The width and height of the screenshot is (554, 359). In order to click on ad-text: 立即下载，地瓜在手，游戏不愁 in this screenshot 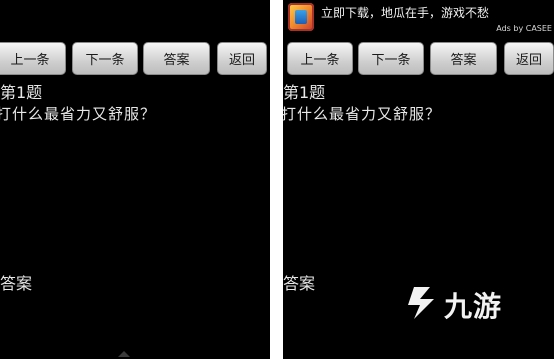, I will do `click(405, 12)`.